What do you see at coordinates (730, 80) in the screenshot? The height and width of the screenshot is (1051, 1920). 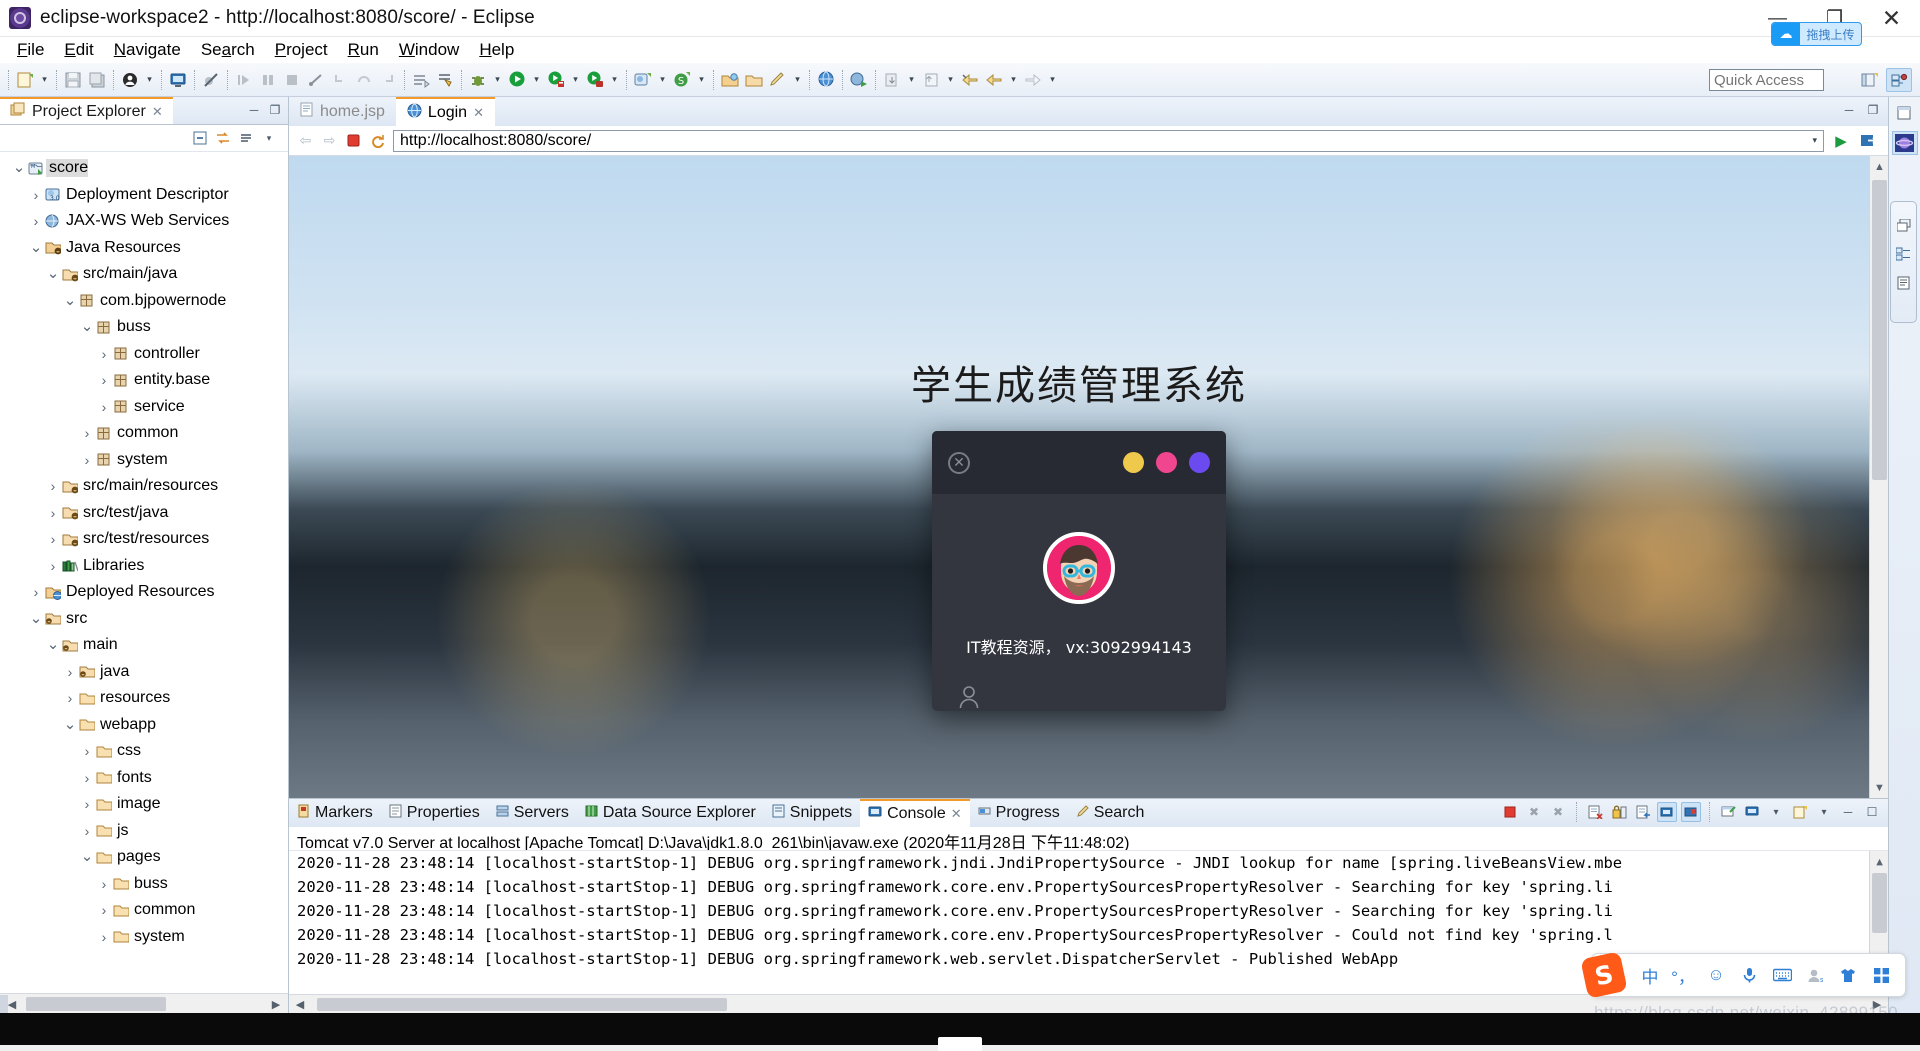 I see `open-type-icon` at bounding box center [730, 80].